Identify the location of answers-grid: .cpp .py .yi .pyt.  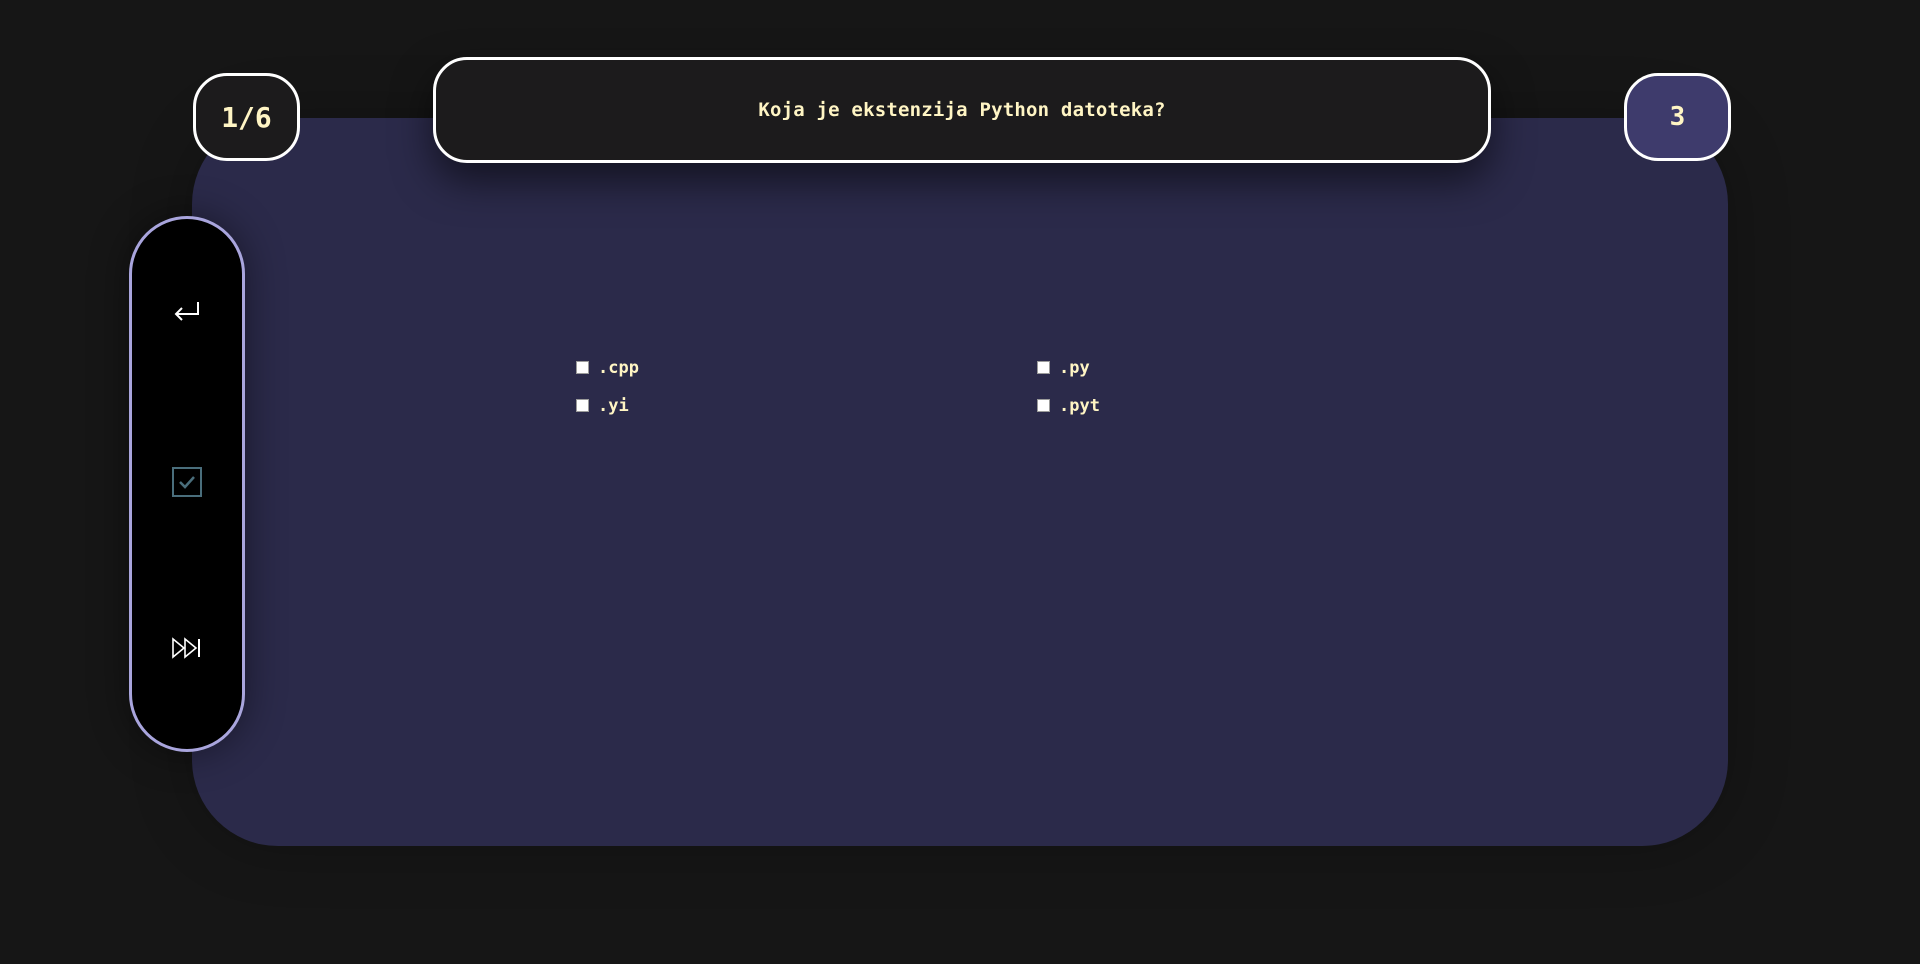
(876, 386).